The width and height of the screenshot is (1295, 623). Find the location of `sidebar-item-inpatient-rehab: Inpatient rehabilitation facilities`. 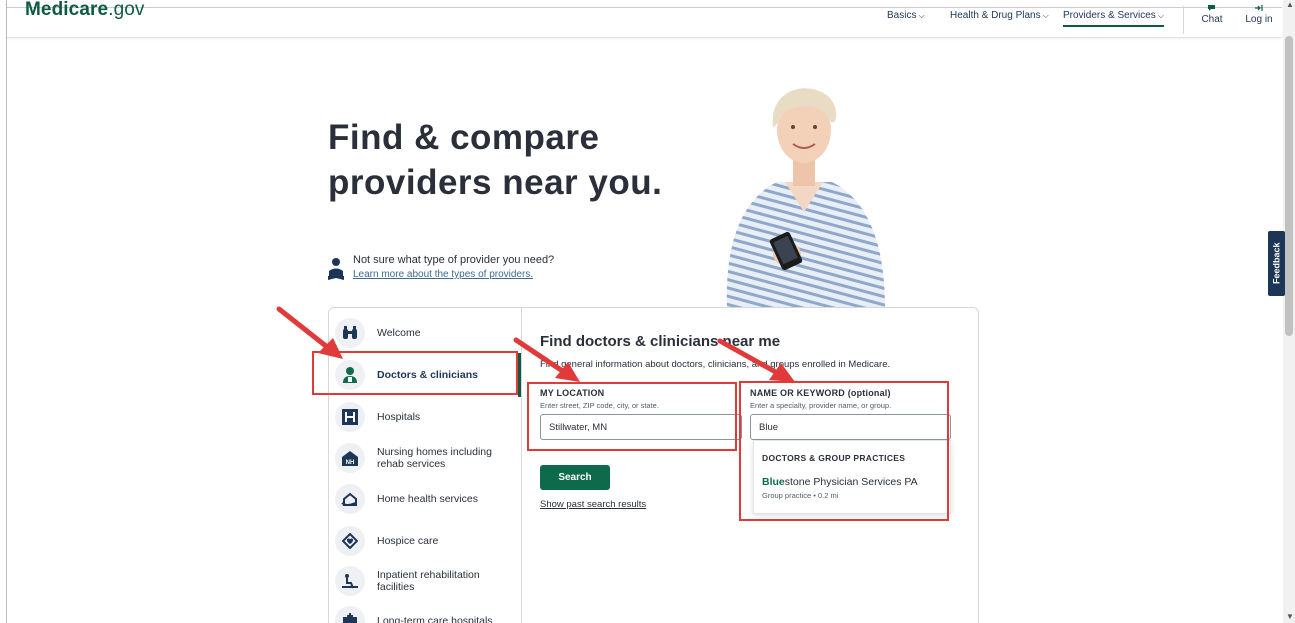

sidebar-item-inpatient-rehab: Inpatient rehabilitation facilities is located at coordinates (428, 581).